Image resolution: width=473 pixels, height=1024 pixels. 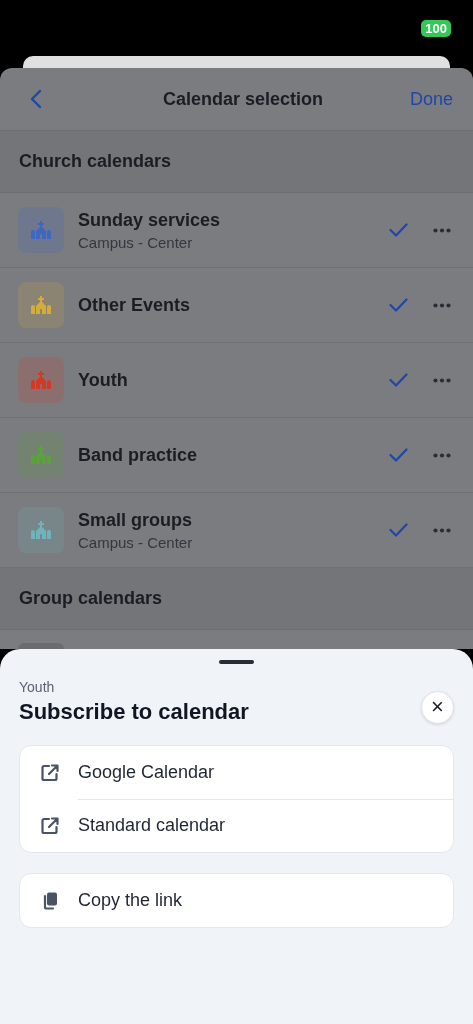 I want to click on close-button: ×, so click(x=437, y=707).